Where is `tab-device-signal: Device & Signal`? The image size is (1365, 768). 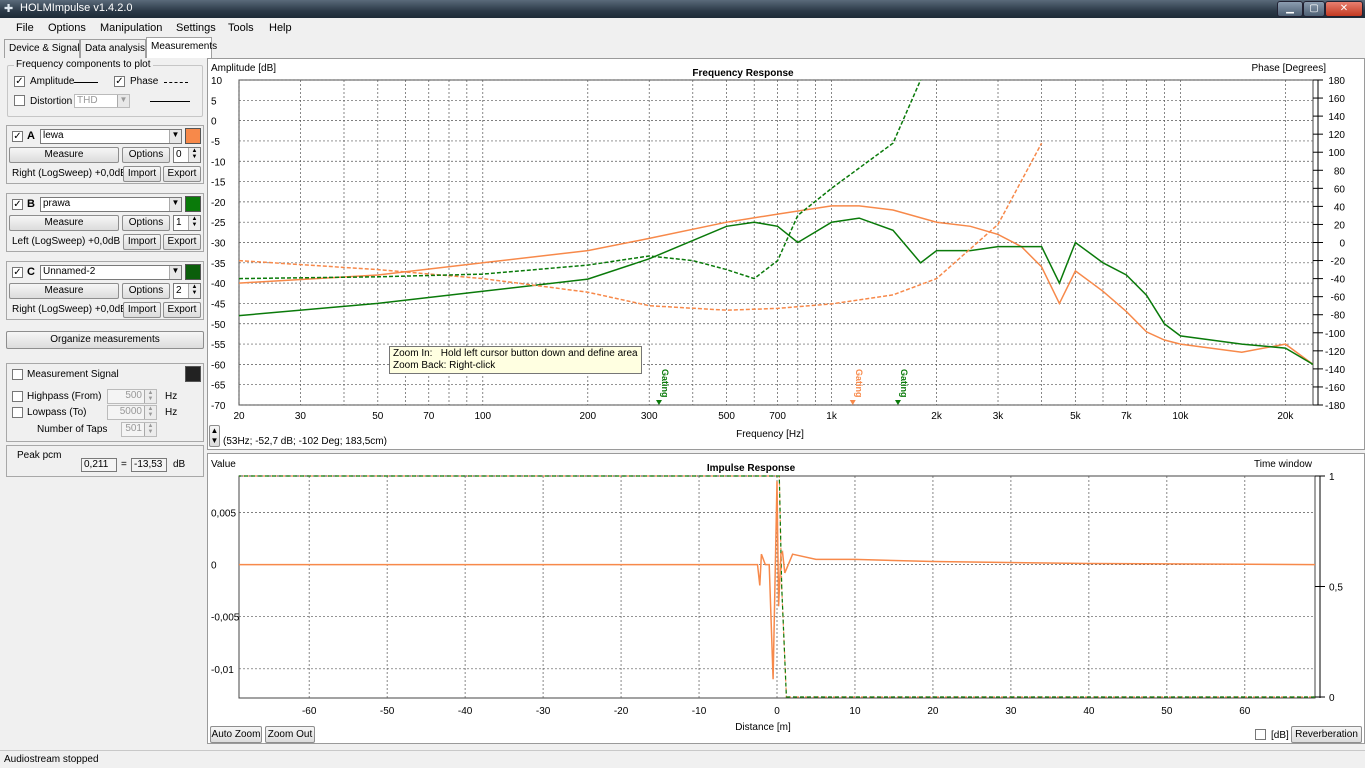 tab-device-signal: Device & Signal is located at coordinates (42, 48).